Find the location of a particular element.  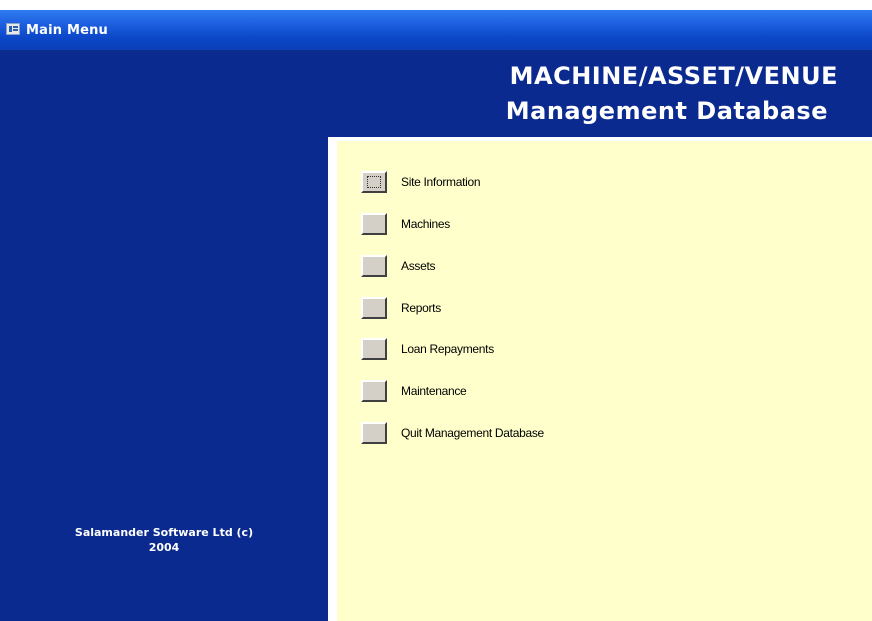

assets-button is located at coordinates (374, 266).